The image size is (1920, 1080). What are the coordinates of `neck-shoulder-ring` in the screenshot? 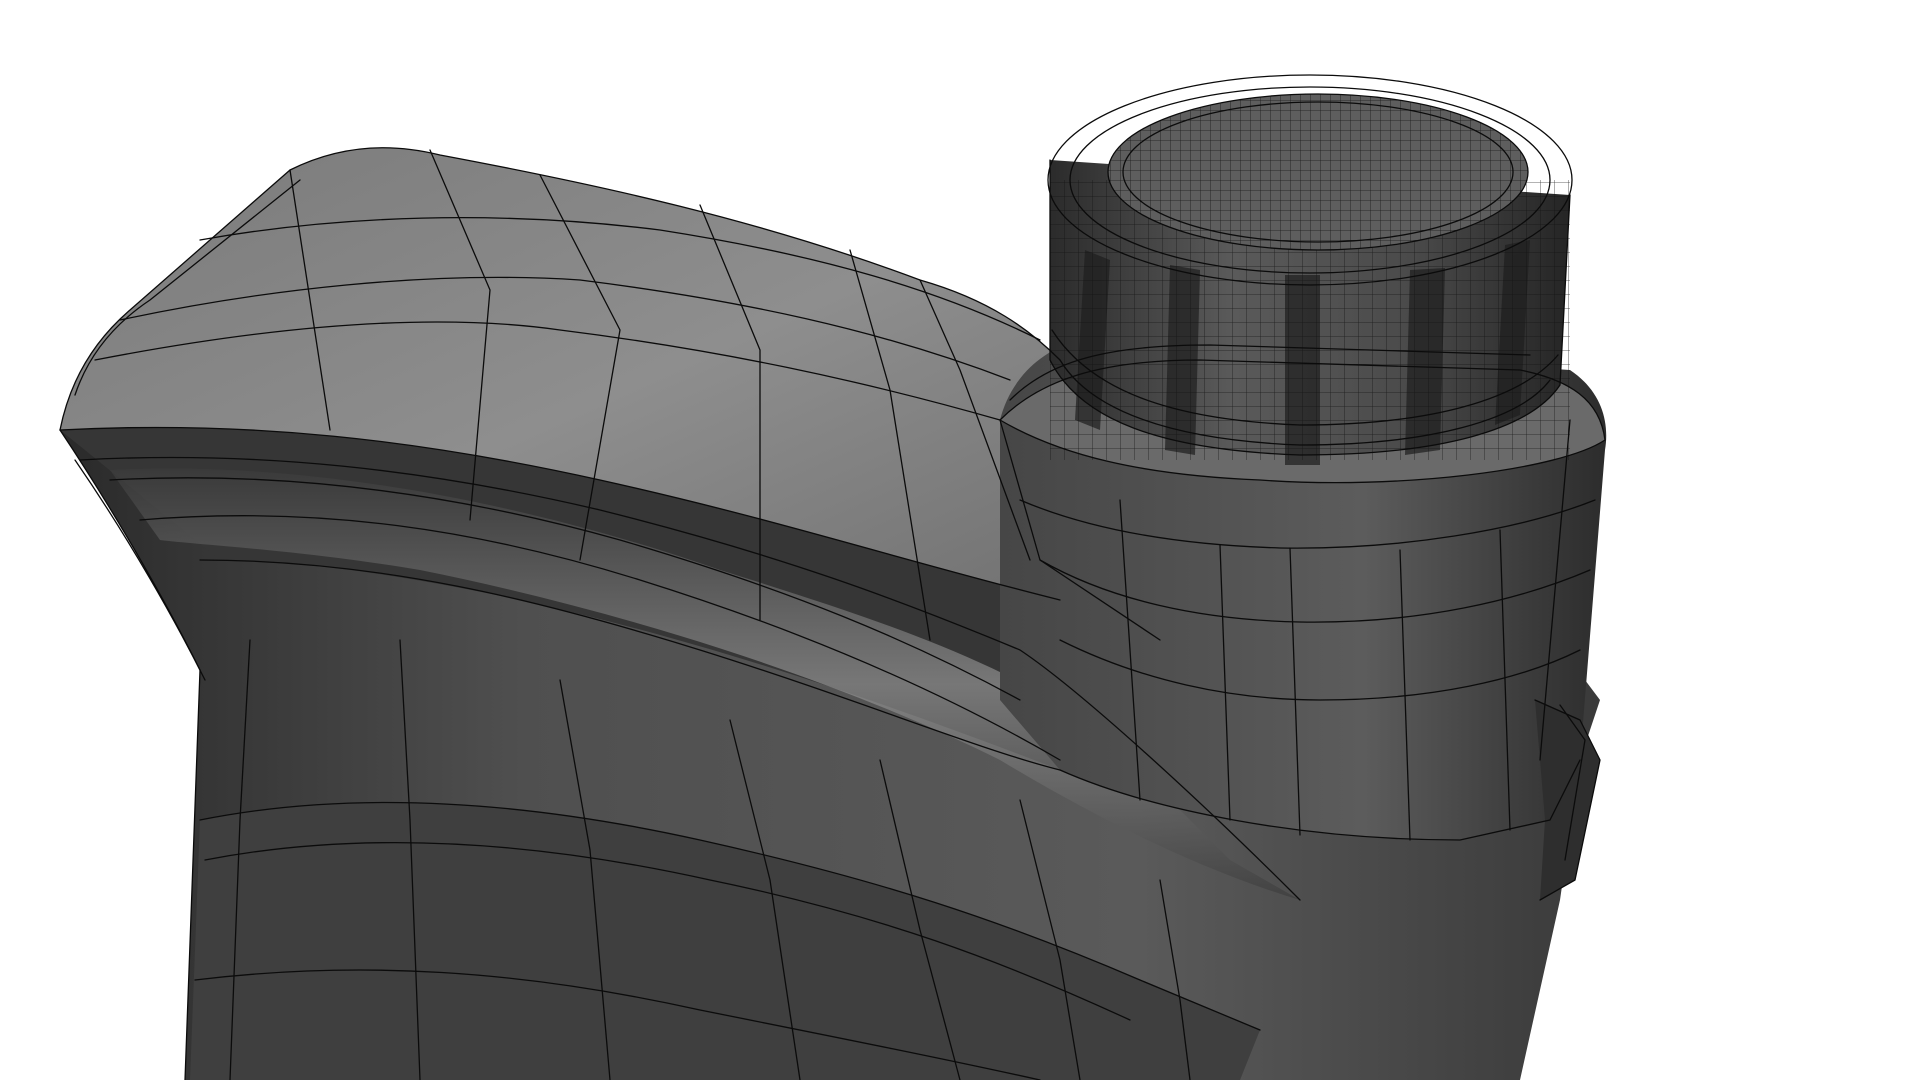 It's located at (1567, 800).